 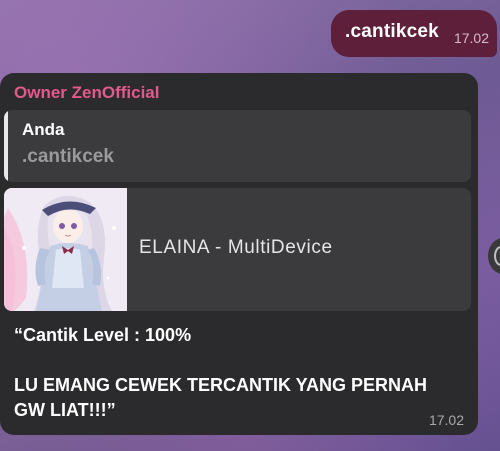 I want to click on message-line: GW LIAT!!!”, so click(x=65, y=410).